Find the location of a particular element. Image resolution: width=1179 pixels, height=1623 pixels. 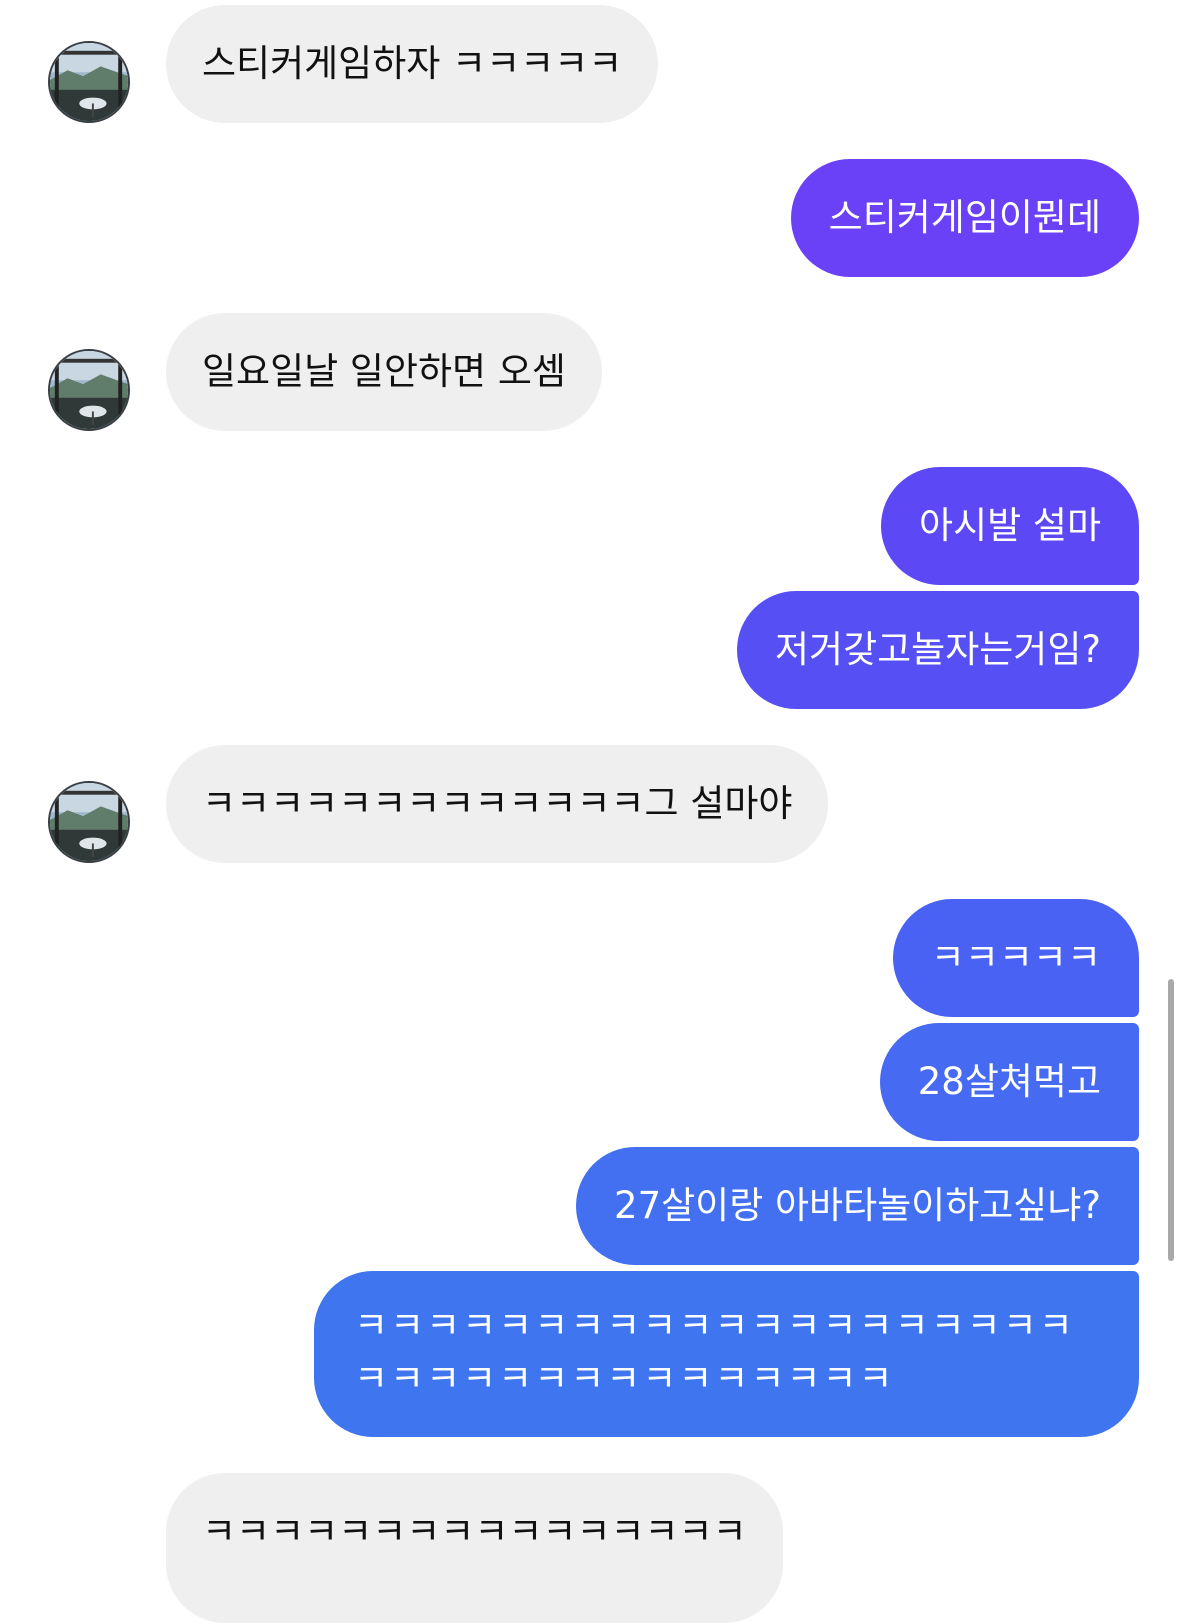

incoming-message: ㅋㅋㅋㅋㅋㅋㅋㅋㅋㅋㅋㅋㅋㅋㅋㅋ is located at coordinates (474, 1548).